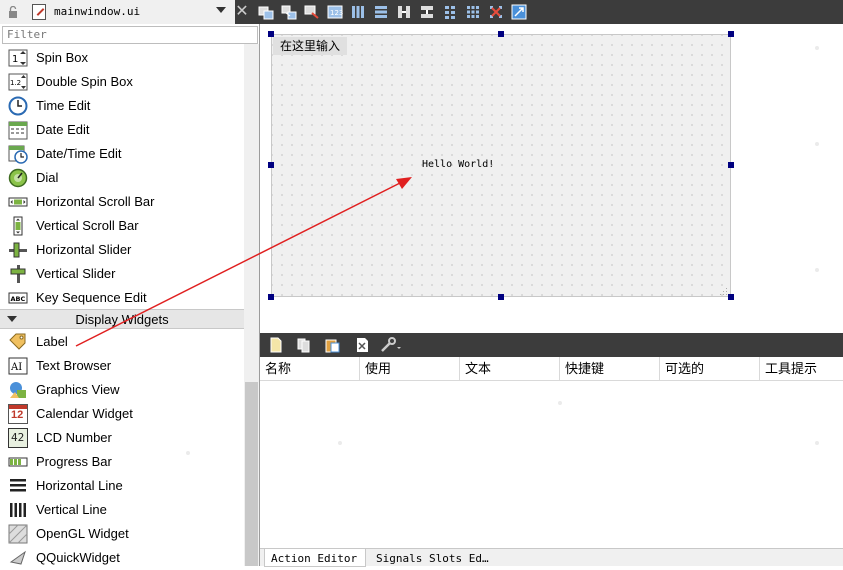  Describe the element at coordinates (242, 12) in the screenshot. I see `close-icon: ✕` at that location.